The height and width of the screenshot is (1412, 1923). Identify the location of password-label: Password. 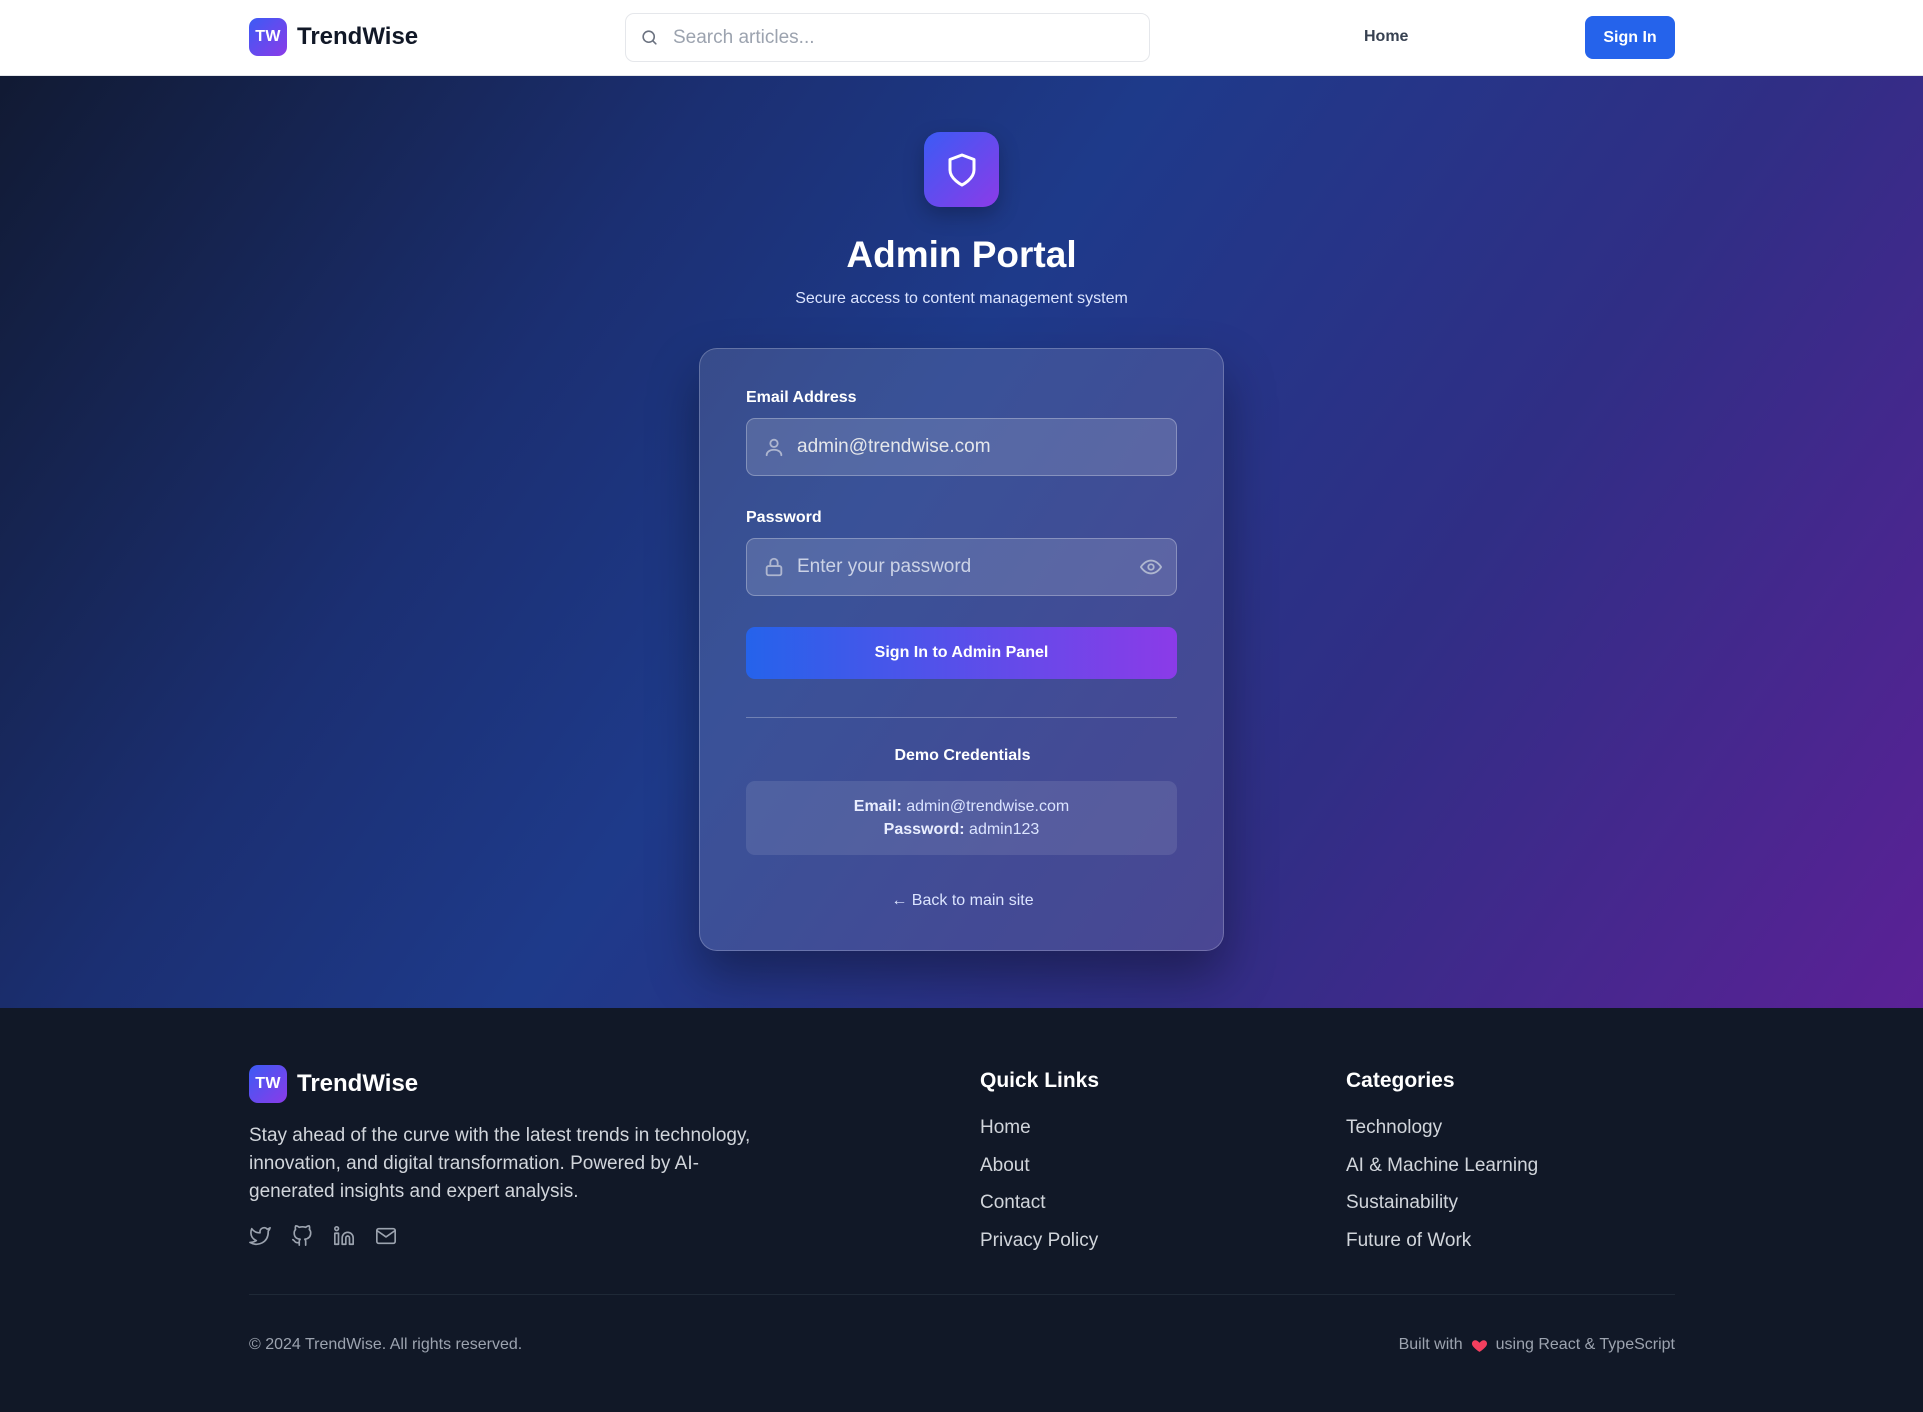
(784, 517).